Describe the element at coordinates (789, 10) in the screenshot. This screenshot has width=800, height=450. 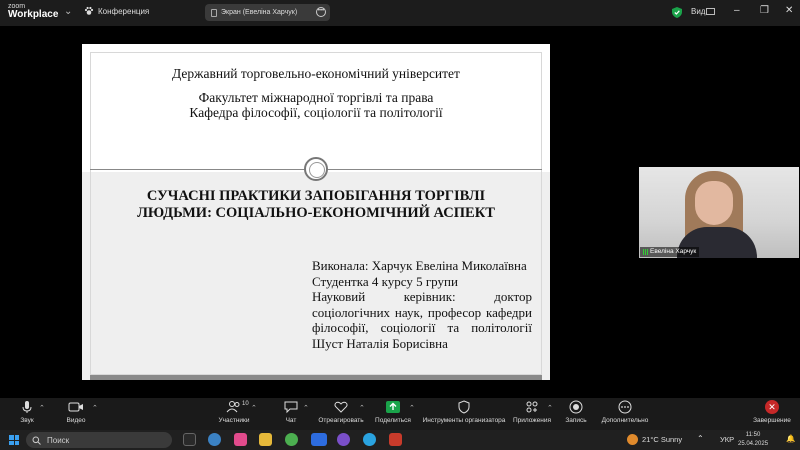
I see `close-icon: ✕` at that location.